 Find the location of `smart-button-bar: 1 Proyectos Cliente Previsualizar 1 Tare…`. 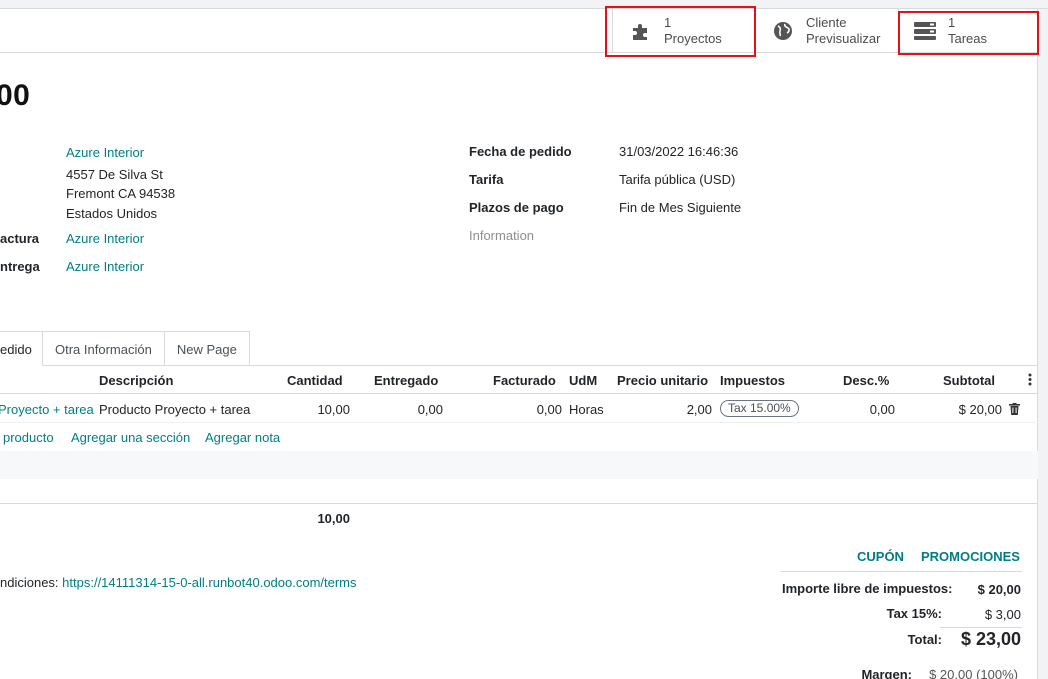

smart-button-bar: 1 Proyectos Cliente Previsualizar 1 Tare… is located at coordinates (519, 31).